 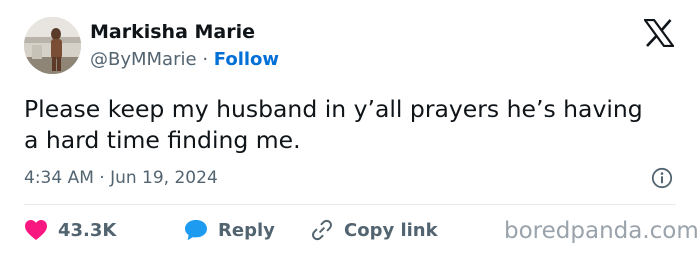 I want to click on like-button: 43.3K, so click(x=104, y=230).